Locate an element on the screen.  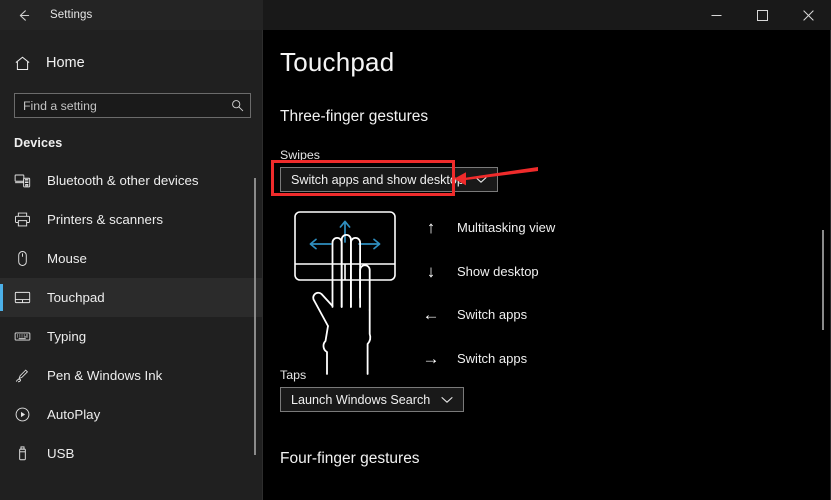
section-title-three-finger: Three-finger gestures is located at coordinates (354, 116).